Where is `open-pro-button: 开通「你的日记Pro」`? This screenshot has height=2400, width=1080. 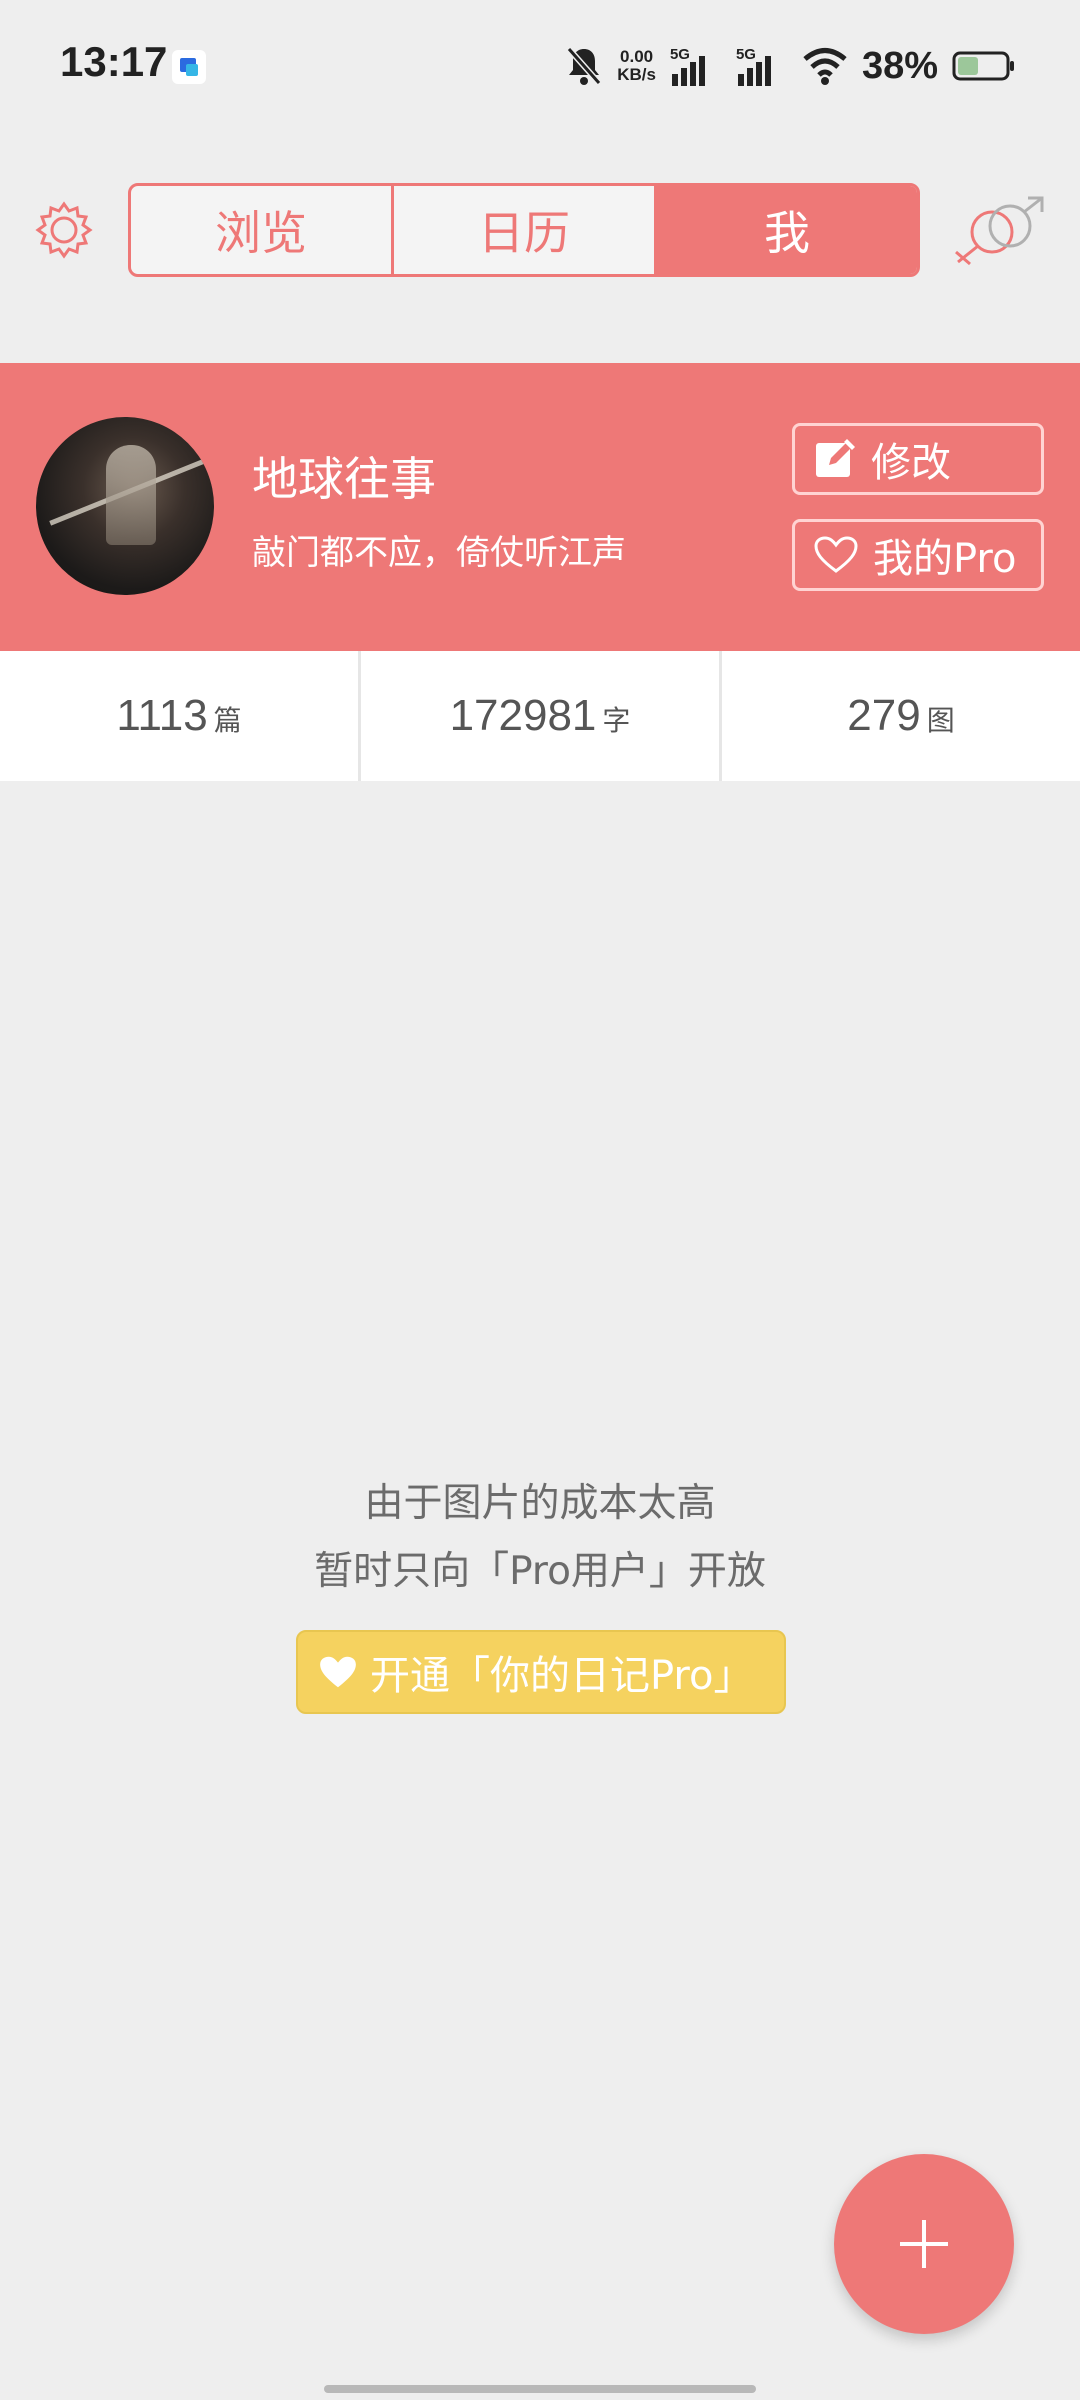
open-pro-button: 开通「你的日记Pro」 is located at coordinates (541, 1672).